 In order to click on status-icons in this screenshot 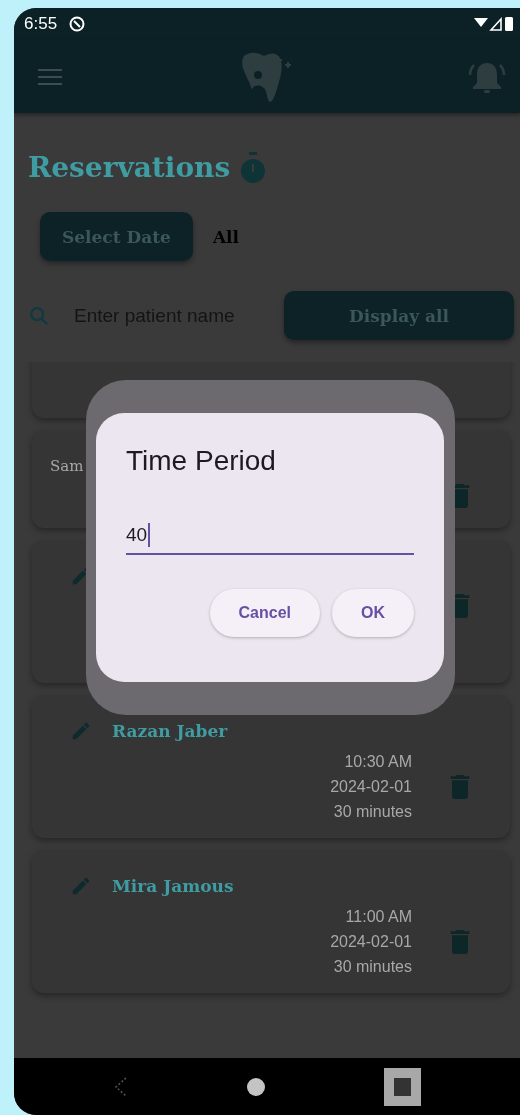, I will do `click(494, 24)`.